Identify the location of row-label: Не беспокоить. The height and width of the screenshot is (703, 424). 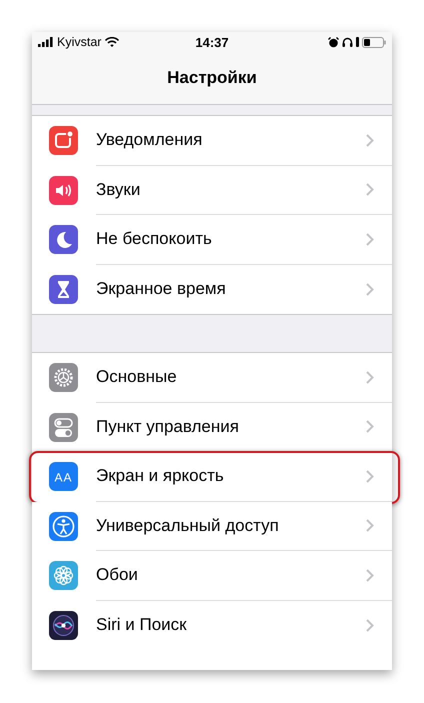
(154, 239).